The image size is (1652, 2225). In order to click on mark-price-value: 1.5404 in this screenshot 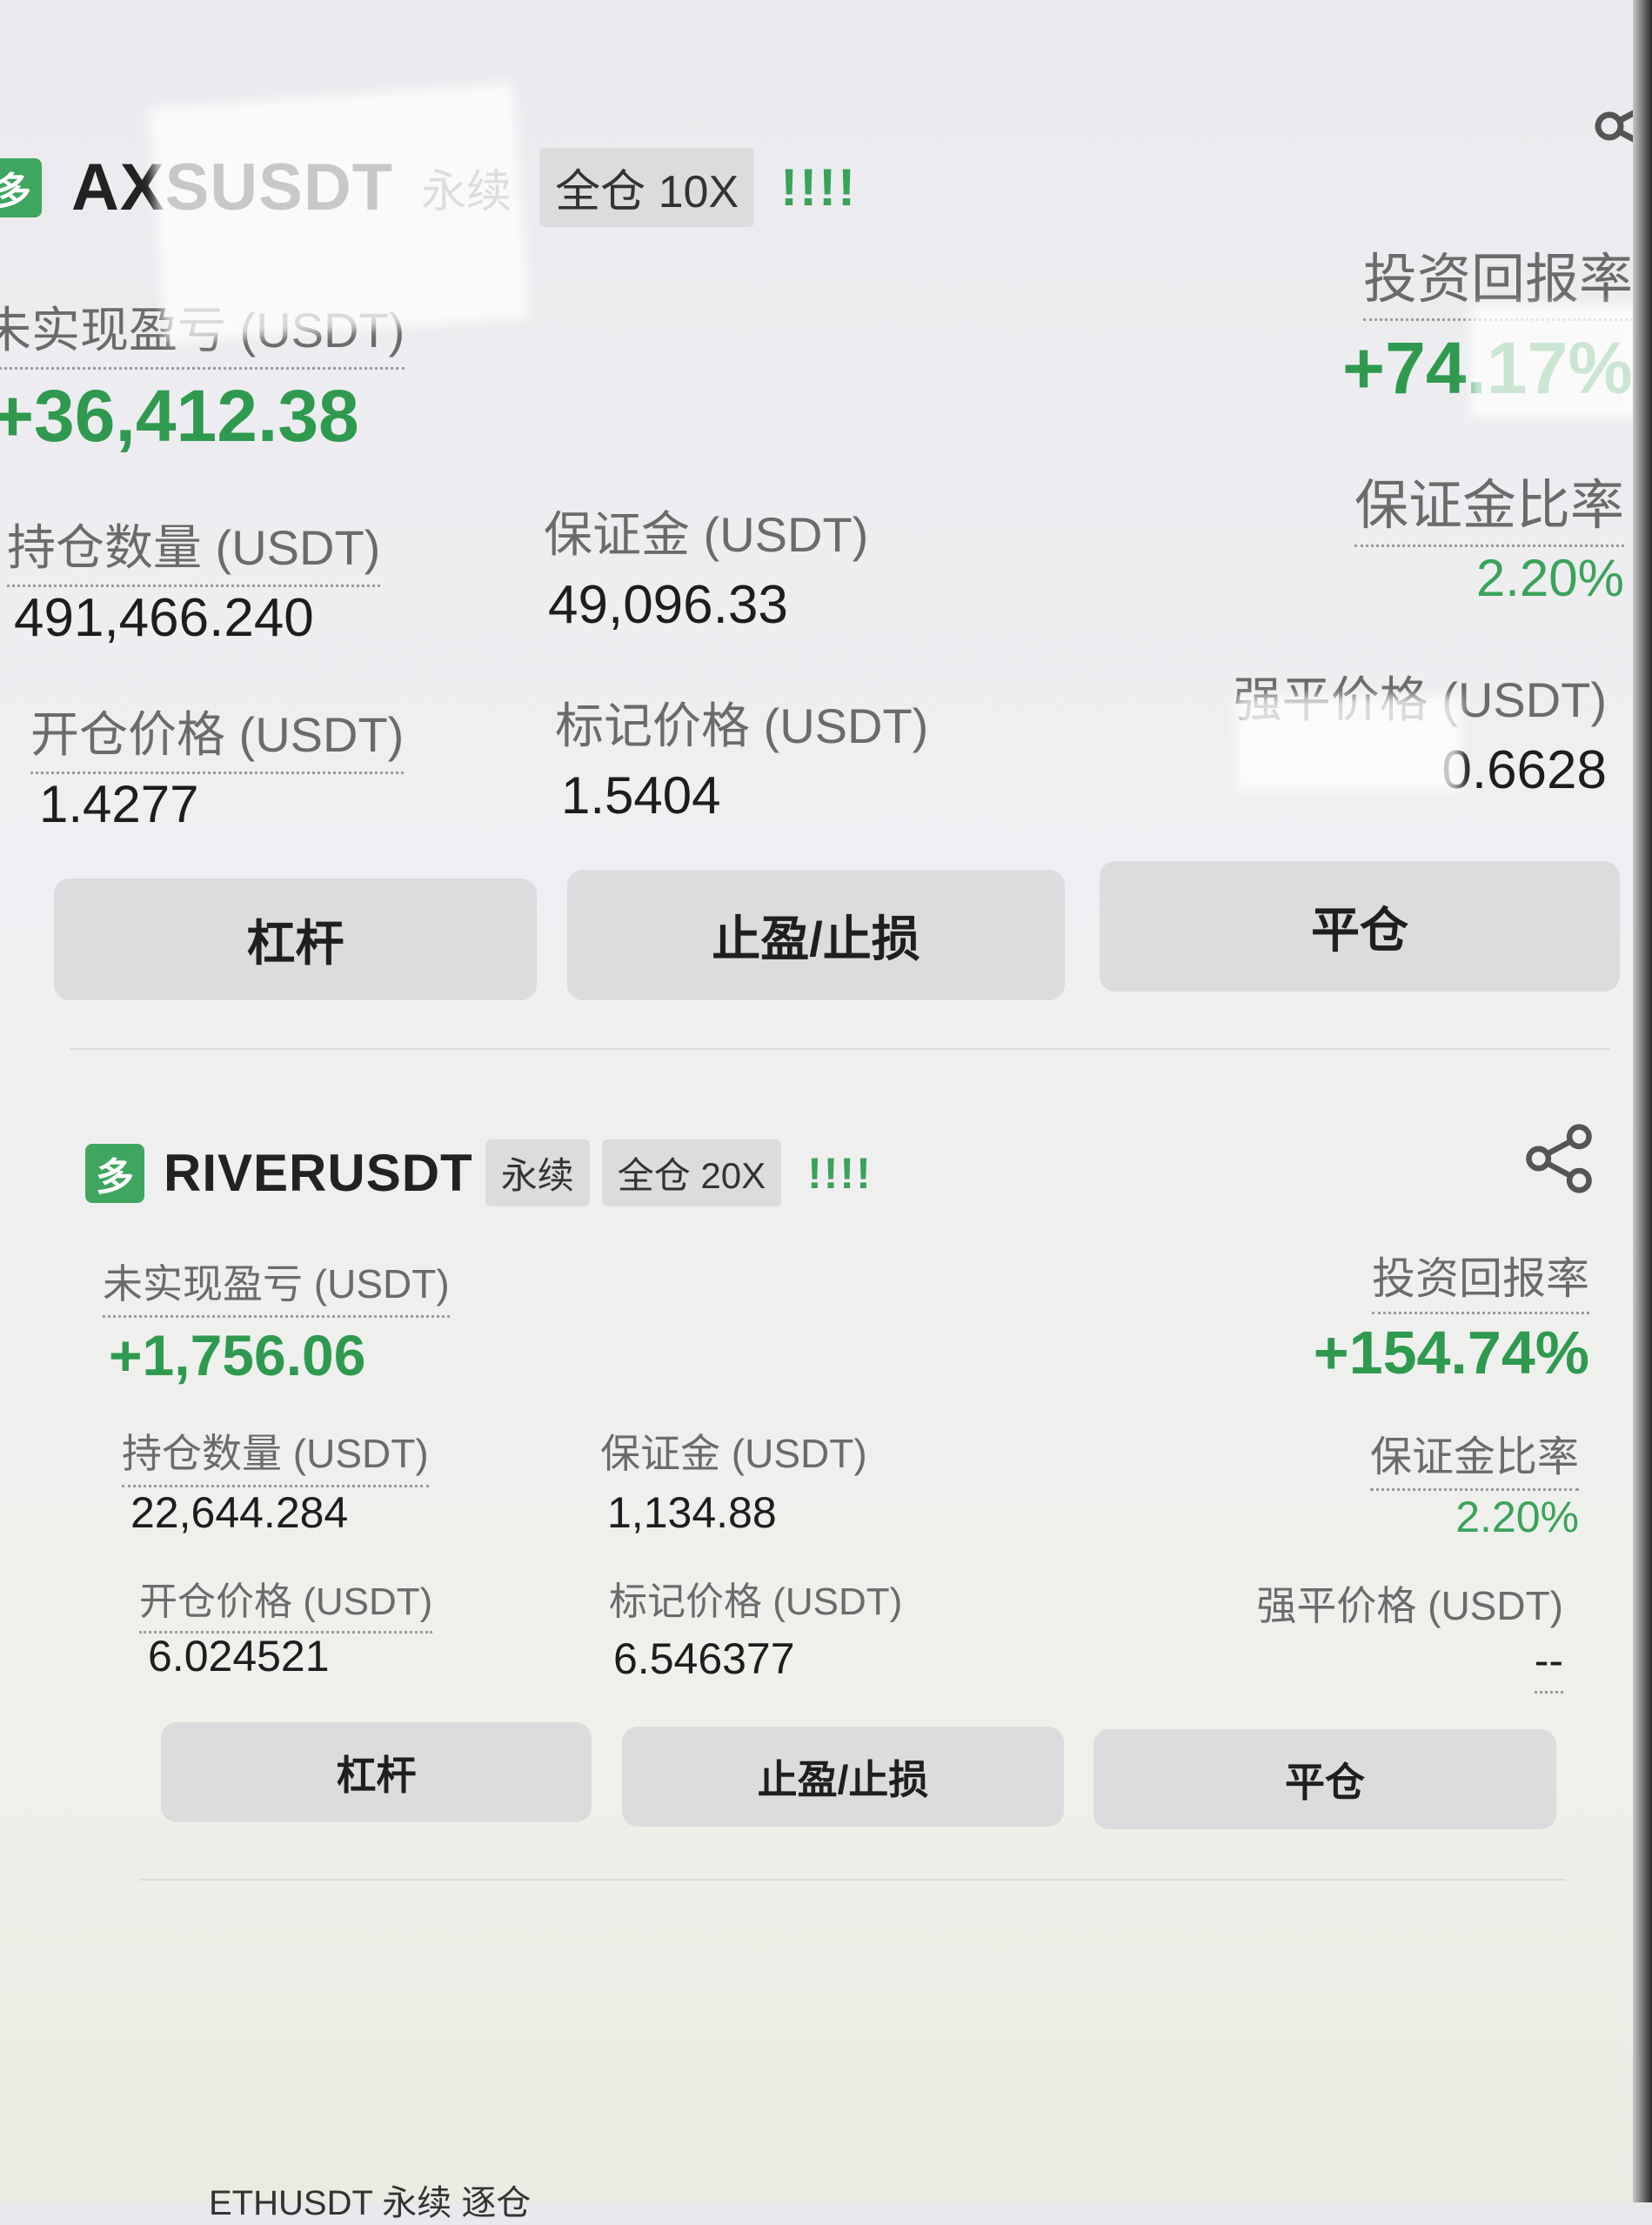, I will do `click(641, 795)`.